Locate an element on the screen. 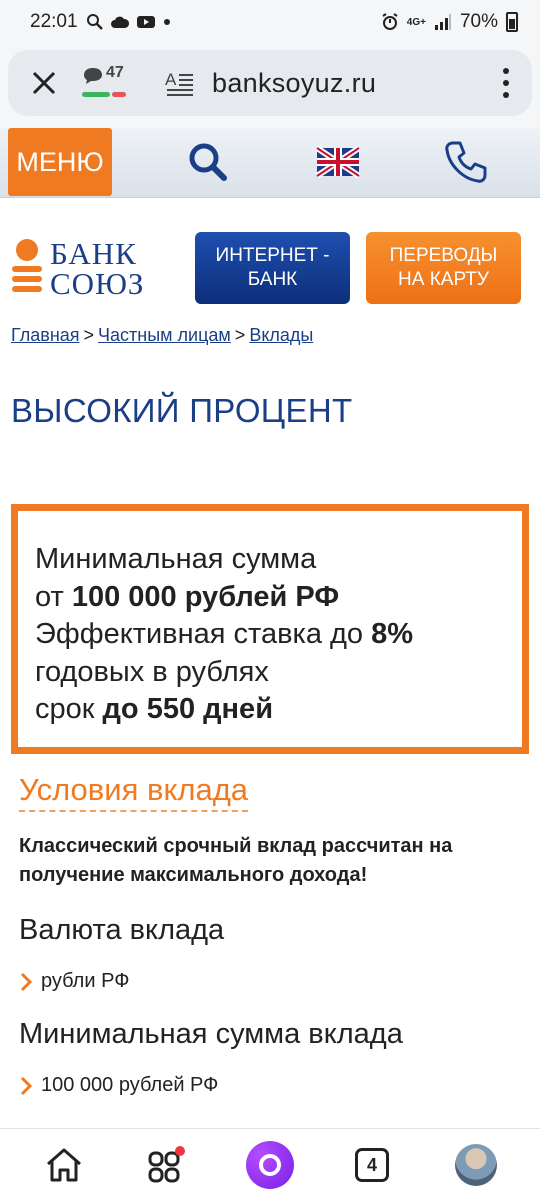 The height and width of the screenshot is (1200, 540). avatar is located at coordinates (476, 1165).